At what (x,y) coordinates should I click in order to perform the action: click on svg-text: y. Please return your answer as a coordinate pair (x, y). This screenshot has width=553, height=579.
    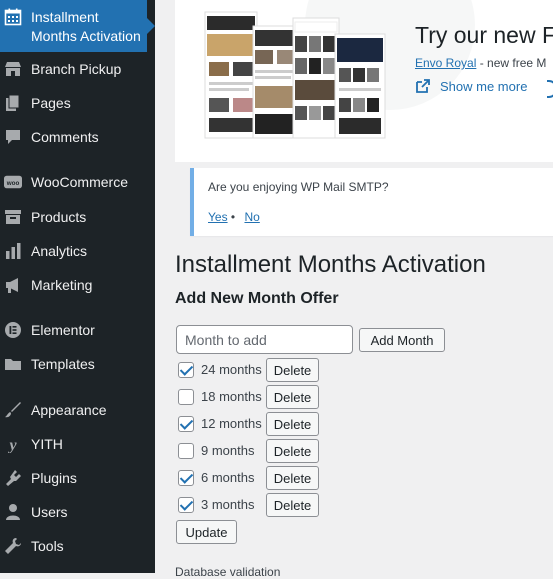
    Looking at the image, I should click on (12, 445).